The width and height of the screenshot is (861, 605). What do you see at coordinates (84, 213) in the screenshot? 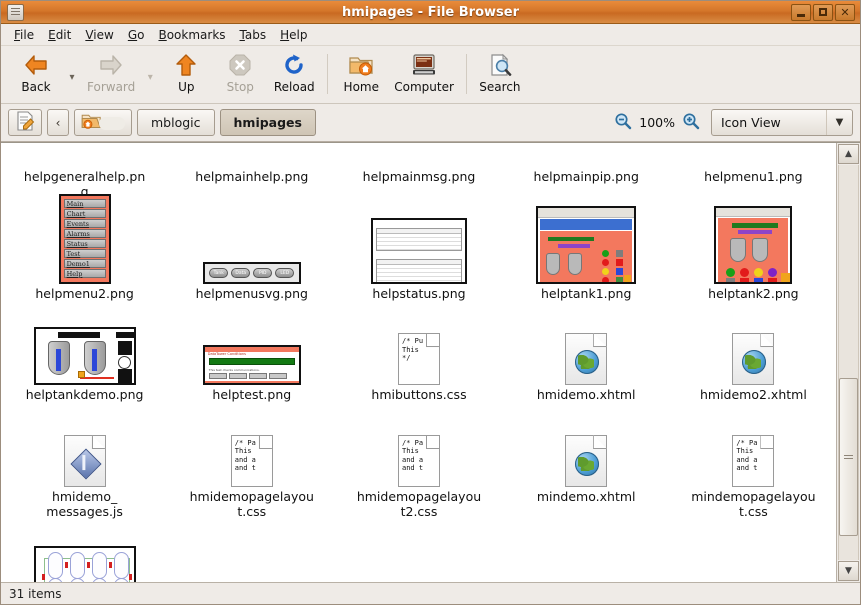
I see `menu-row: Chart` at bounding box center [84, 213].